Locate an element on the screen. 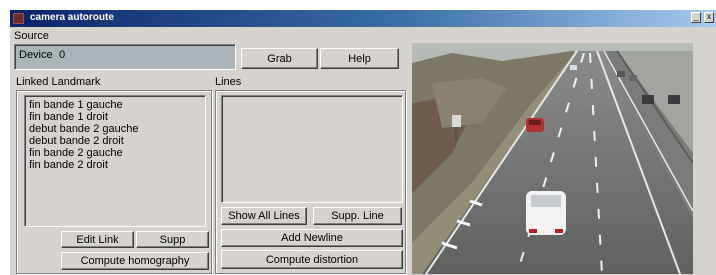  device-value: 0 is located at coordinates (62, 55).